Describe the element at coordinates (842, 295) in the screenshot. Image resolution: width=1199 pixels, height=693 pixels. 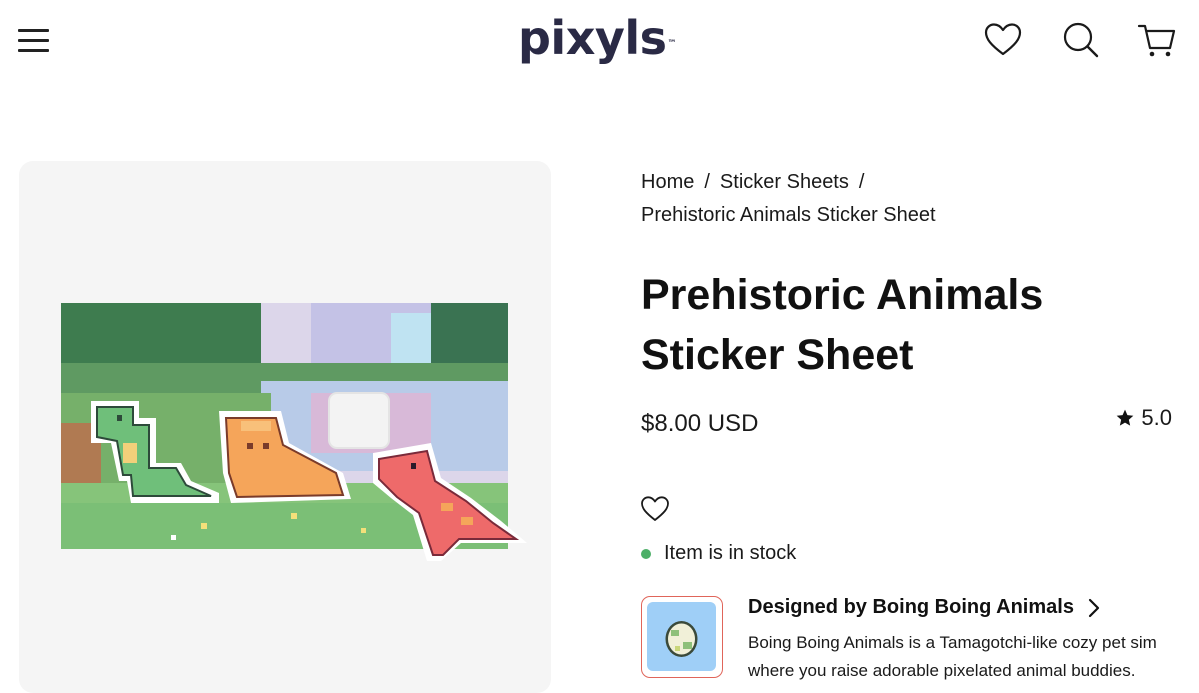
I see `product-title-line1: Prehistoric Animals` at that location.